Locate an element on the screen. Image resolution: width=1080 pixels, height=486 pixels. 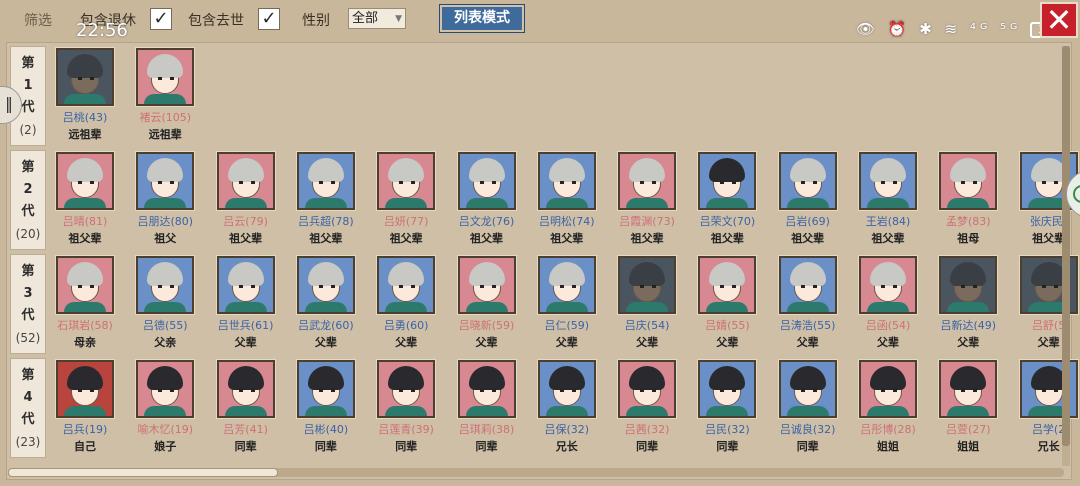
member-card: 吕萱(27) 姐姐 is located at coordinates (968, 409).